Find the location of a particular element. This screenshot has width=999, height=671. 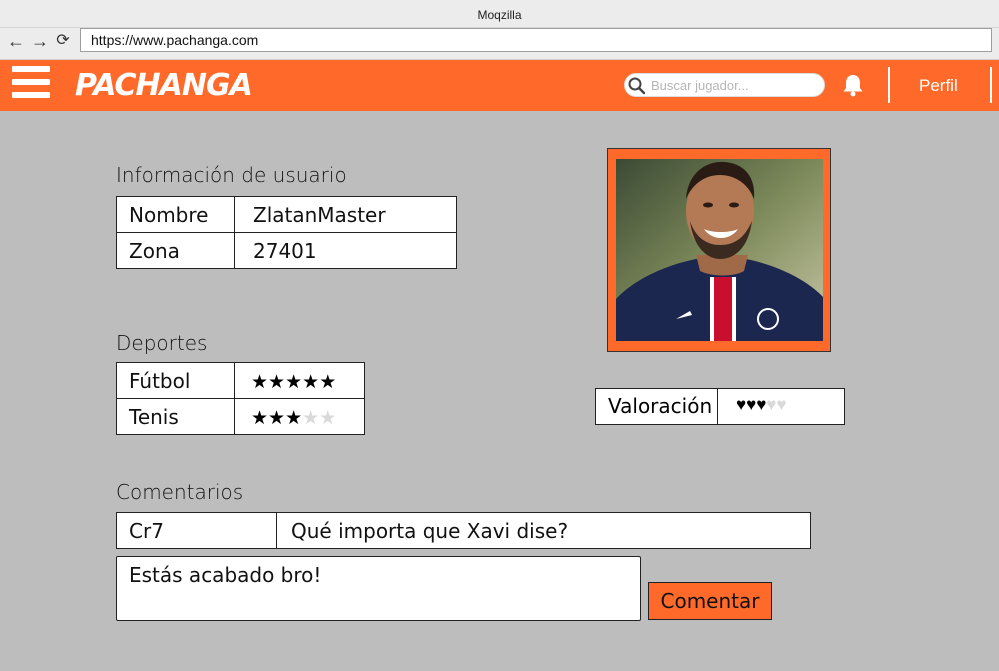

url-bar: https://www.pachanga.com is located at coordinates (536, 40).